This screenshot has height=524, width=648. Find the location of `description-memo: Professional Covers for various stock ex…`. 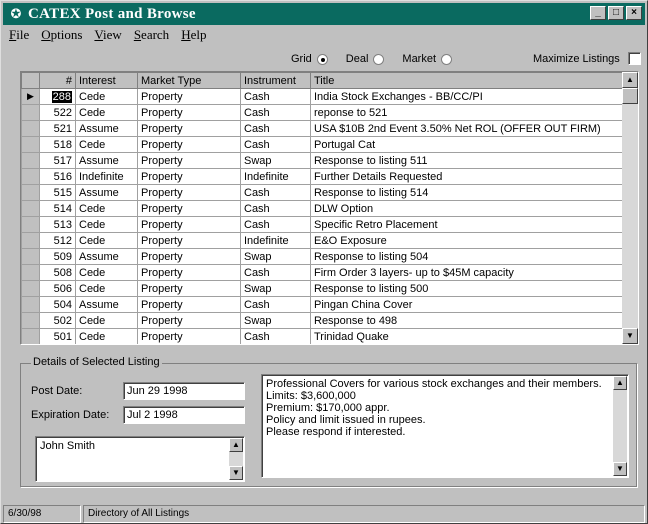

description-memo: Professional Covers for various stock ex… is located at coordinates (445, 426).